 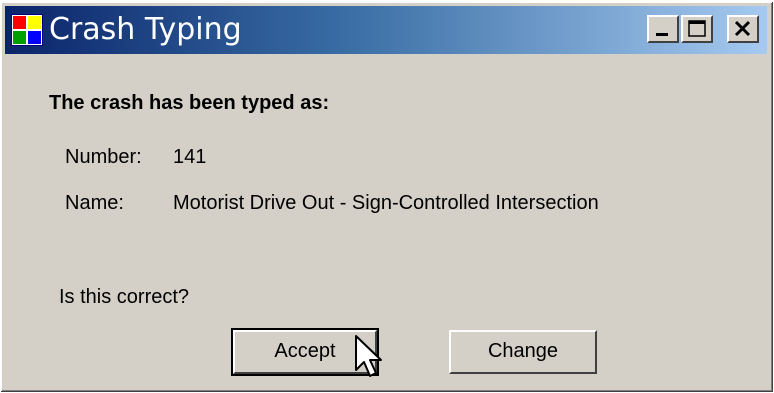 What do you see at coordinates (386, 30) in the screenshot?
I see `title-bar: Crash Typing` at bounding box center [386, 30].